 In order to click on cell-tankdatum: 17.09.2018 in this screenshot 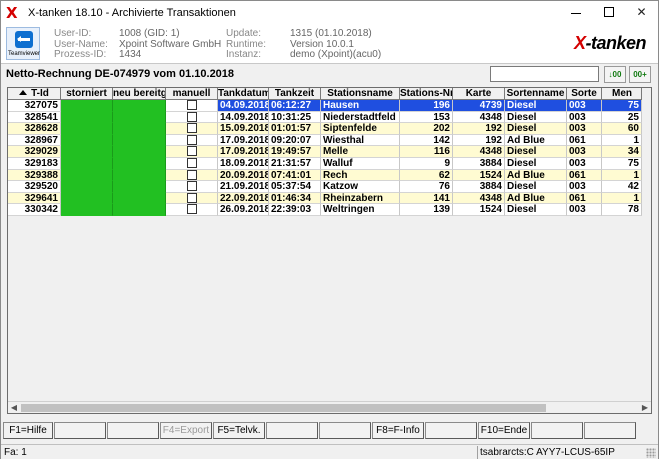, I will do `click(243, 152)`.